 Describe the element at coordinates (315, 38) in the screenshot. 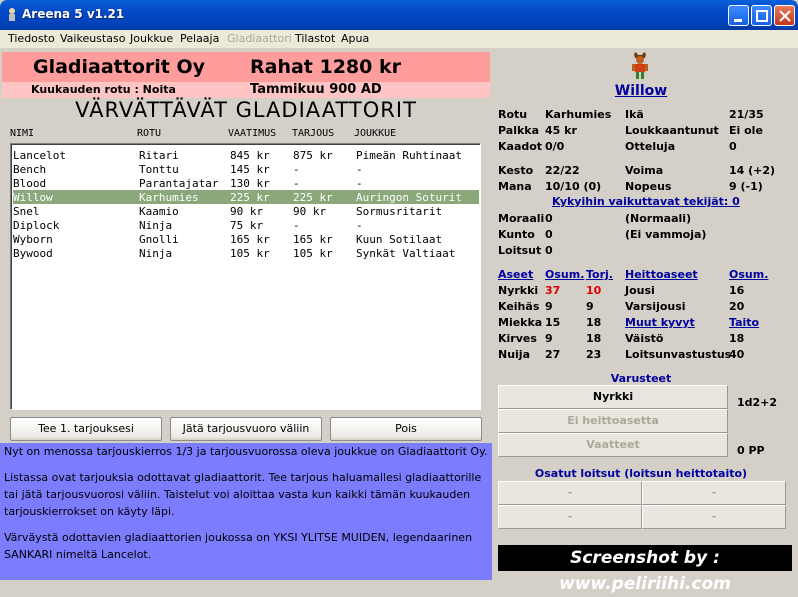

I see `menu-tilastot: Tilastot` at that location.